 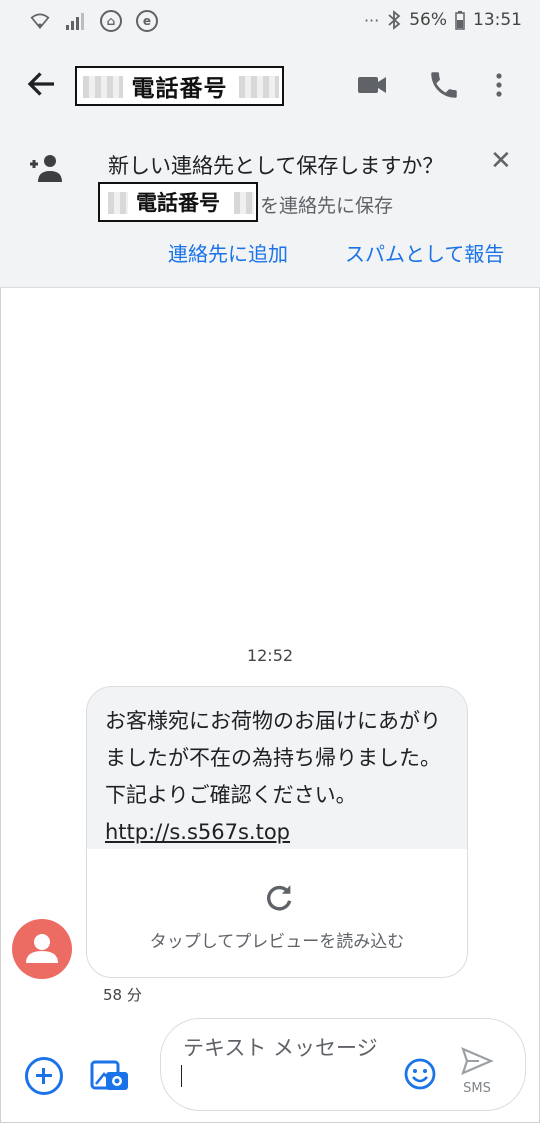 What do you see at coordinates (181, 1076) in the screenshot?
I see `text-cursor` at bounding box center [181, 1076].